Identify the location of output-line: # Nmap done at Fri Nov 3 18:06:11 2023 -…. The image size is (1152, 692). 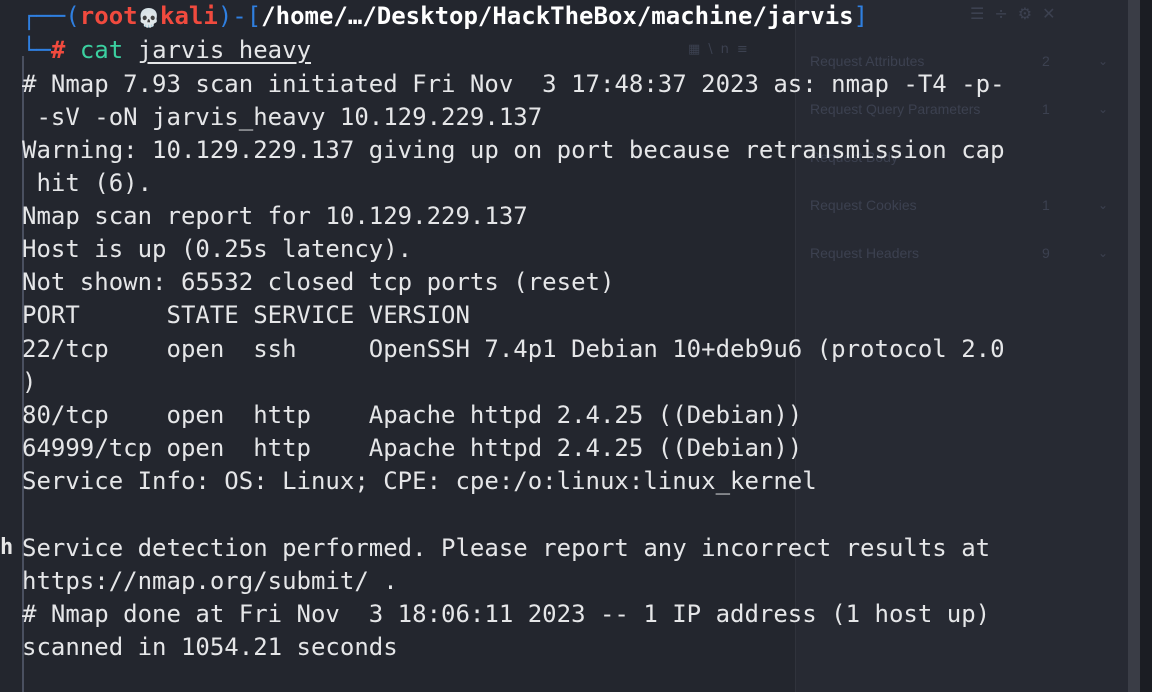
(506, 614).